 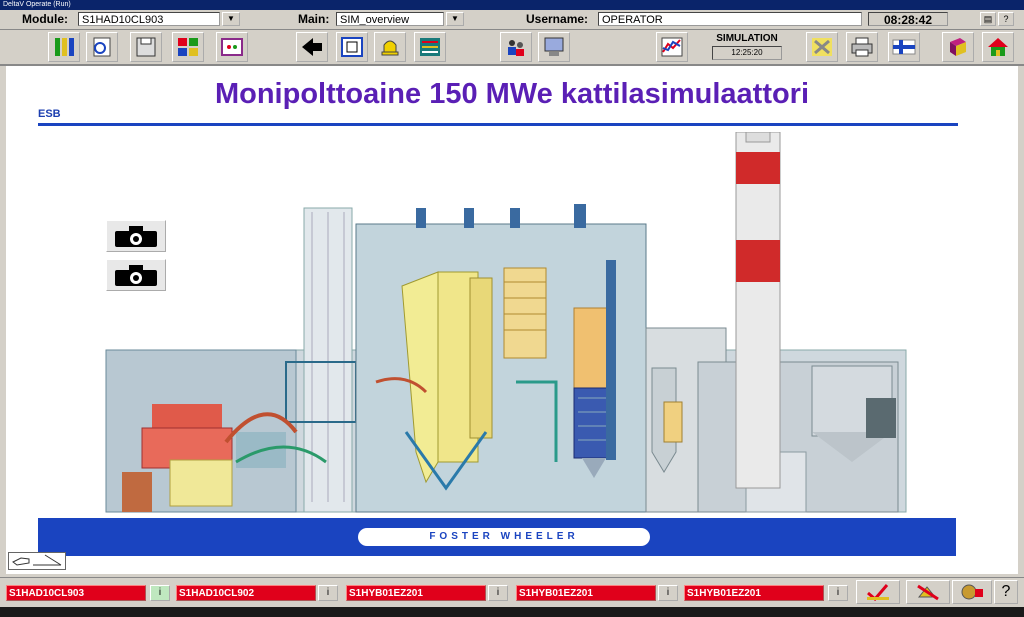 What do you see at coordinates (328, 593) in the screenshot?
I see `alarm-info-button-2: i` at bounding box center [328, 593].